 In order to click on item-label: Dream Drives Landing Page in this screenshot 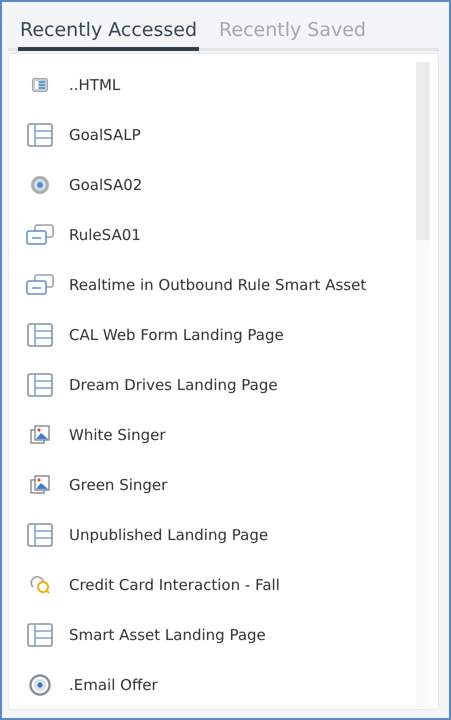, I will do `click(173, 385)`.